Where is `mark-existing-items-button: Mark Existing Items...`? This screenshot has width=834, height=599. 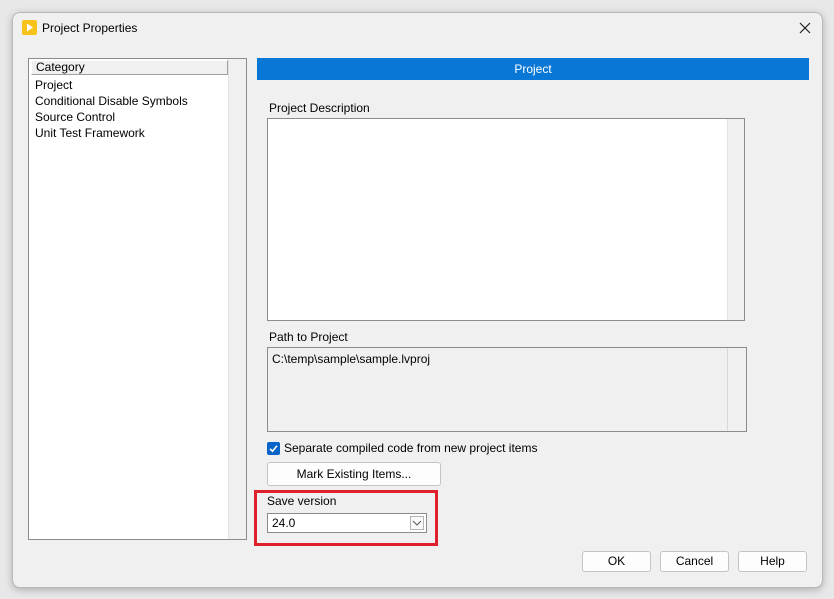
mark-existing-items-button: Mark Existing Items... is located at coordinates (354, 474).